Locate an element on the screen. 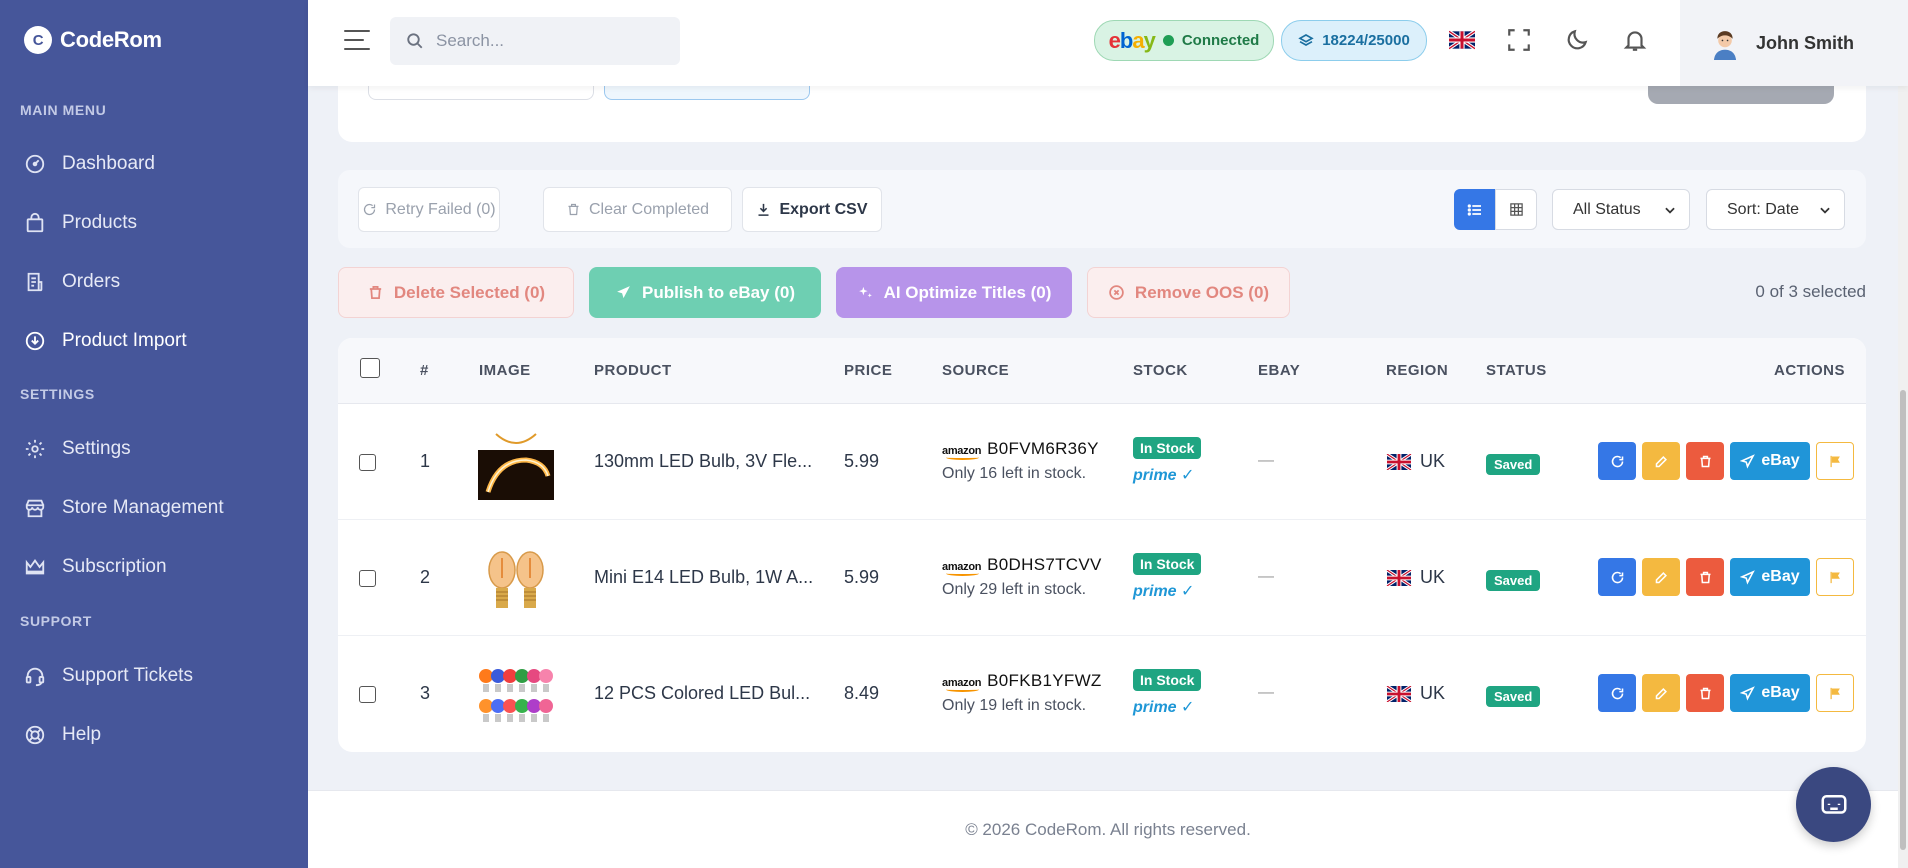 The width and height of the screenshot is (1908, 868). scrollbar-thumb is located at coordinates (1903, 620).